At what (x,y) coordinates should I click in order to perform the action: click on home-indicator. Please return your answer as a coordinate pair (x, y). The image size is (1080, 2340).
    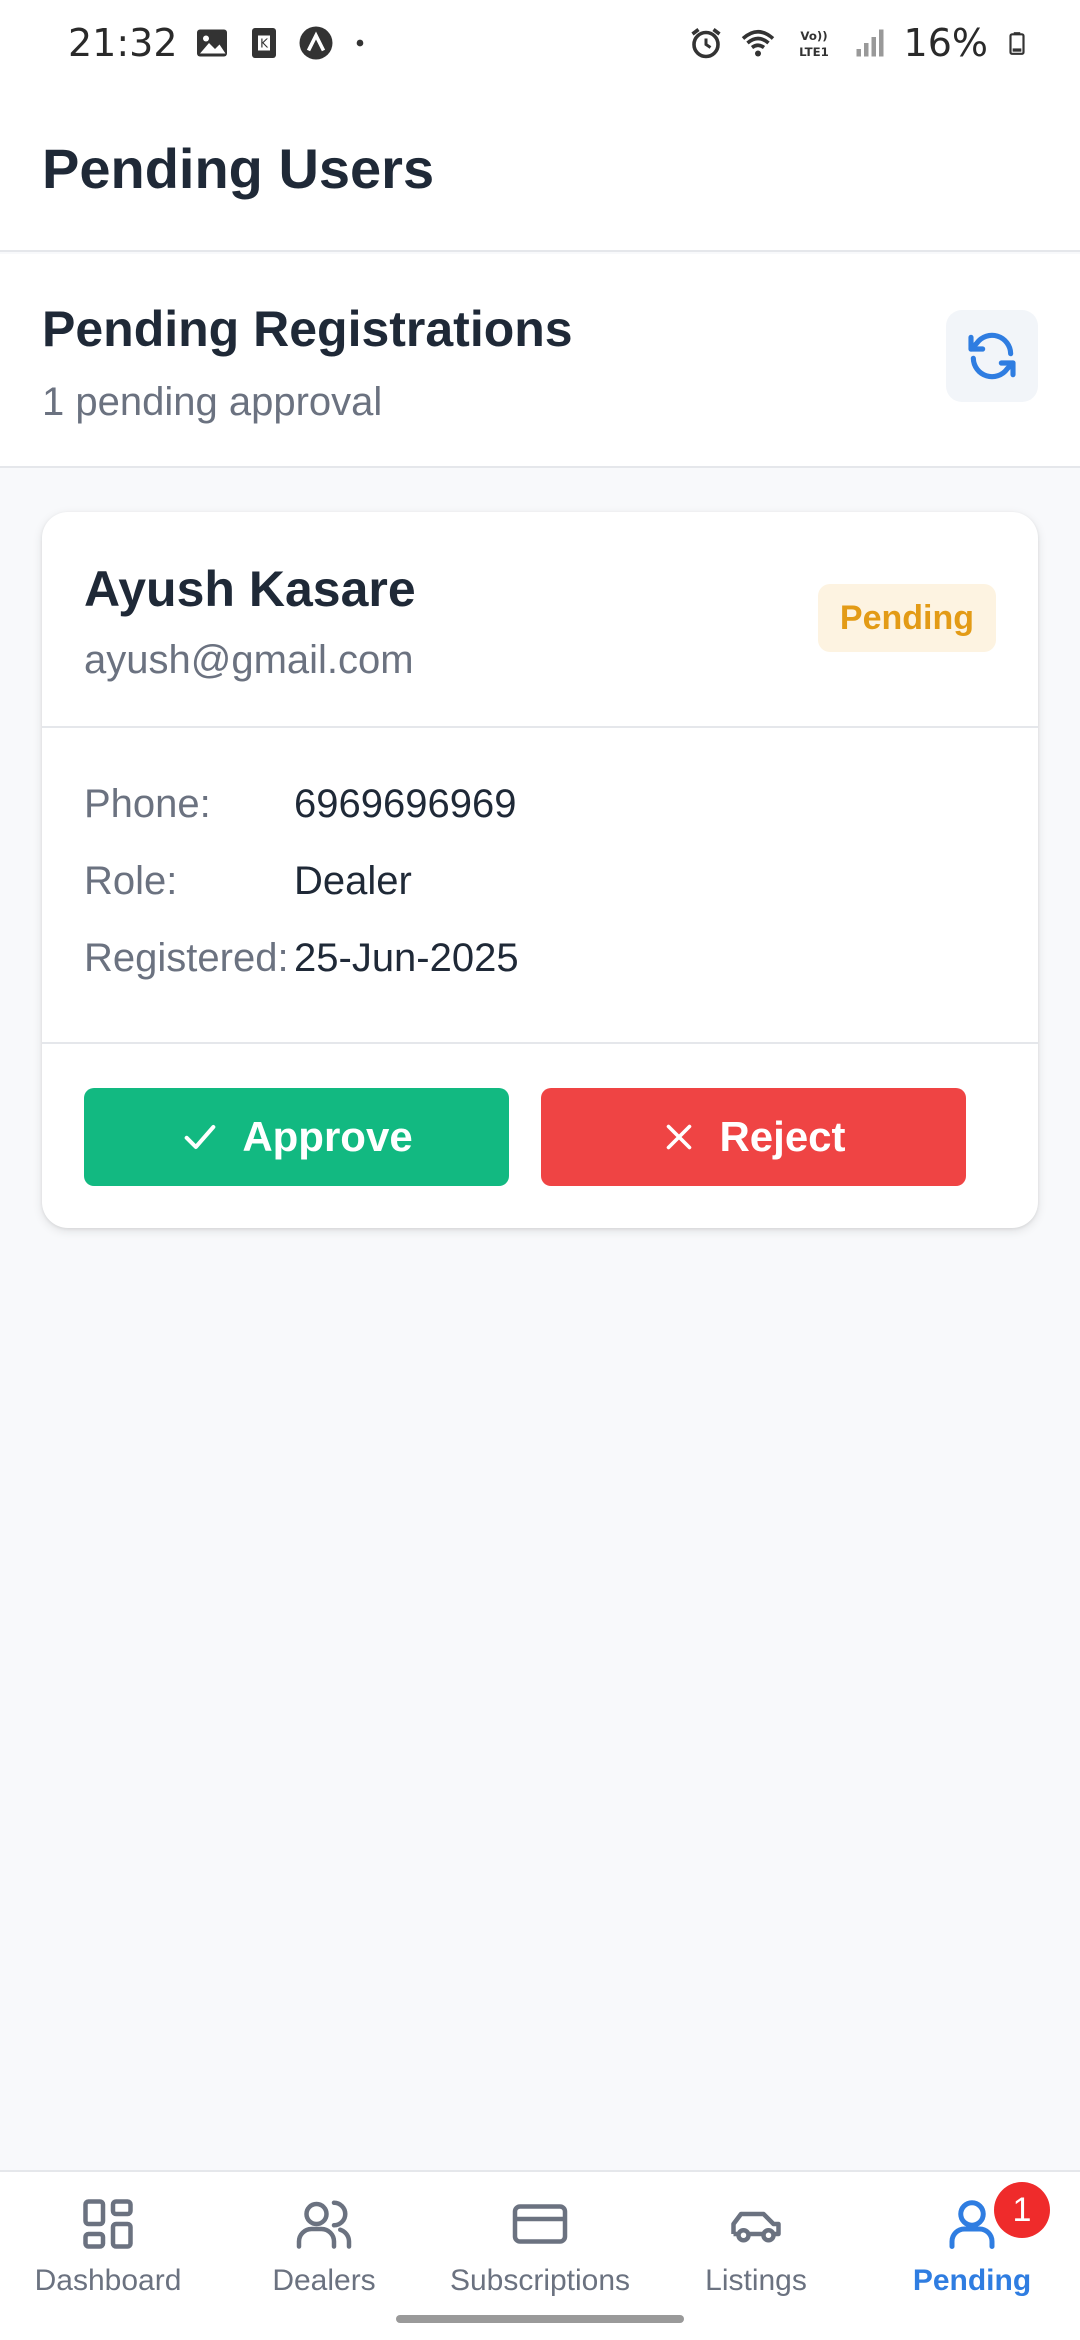
    Looking at the image, I should click on (540, 2319).